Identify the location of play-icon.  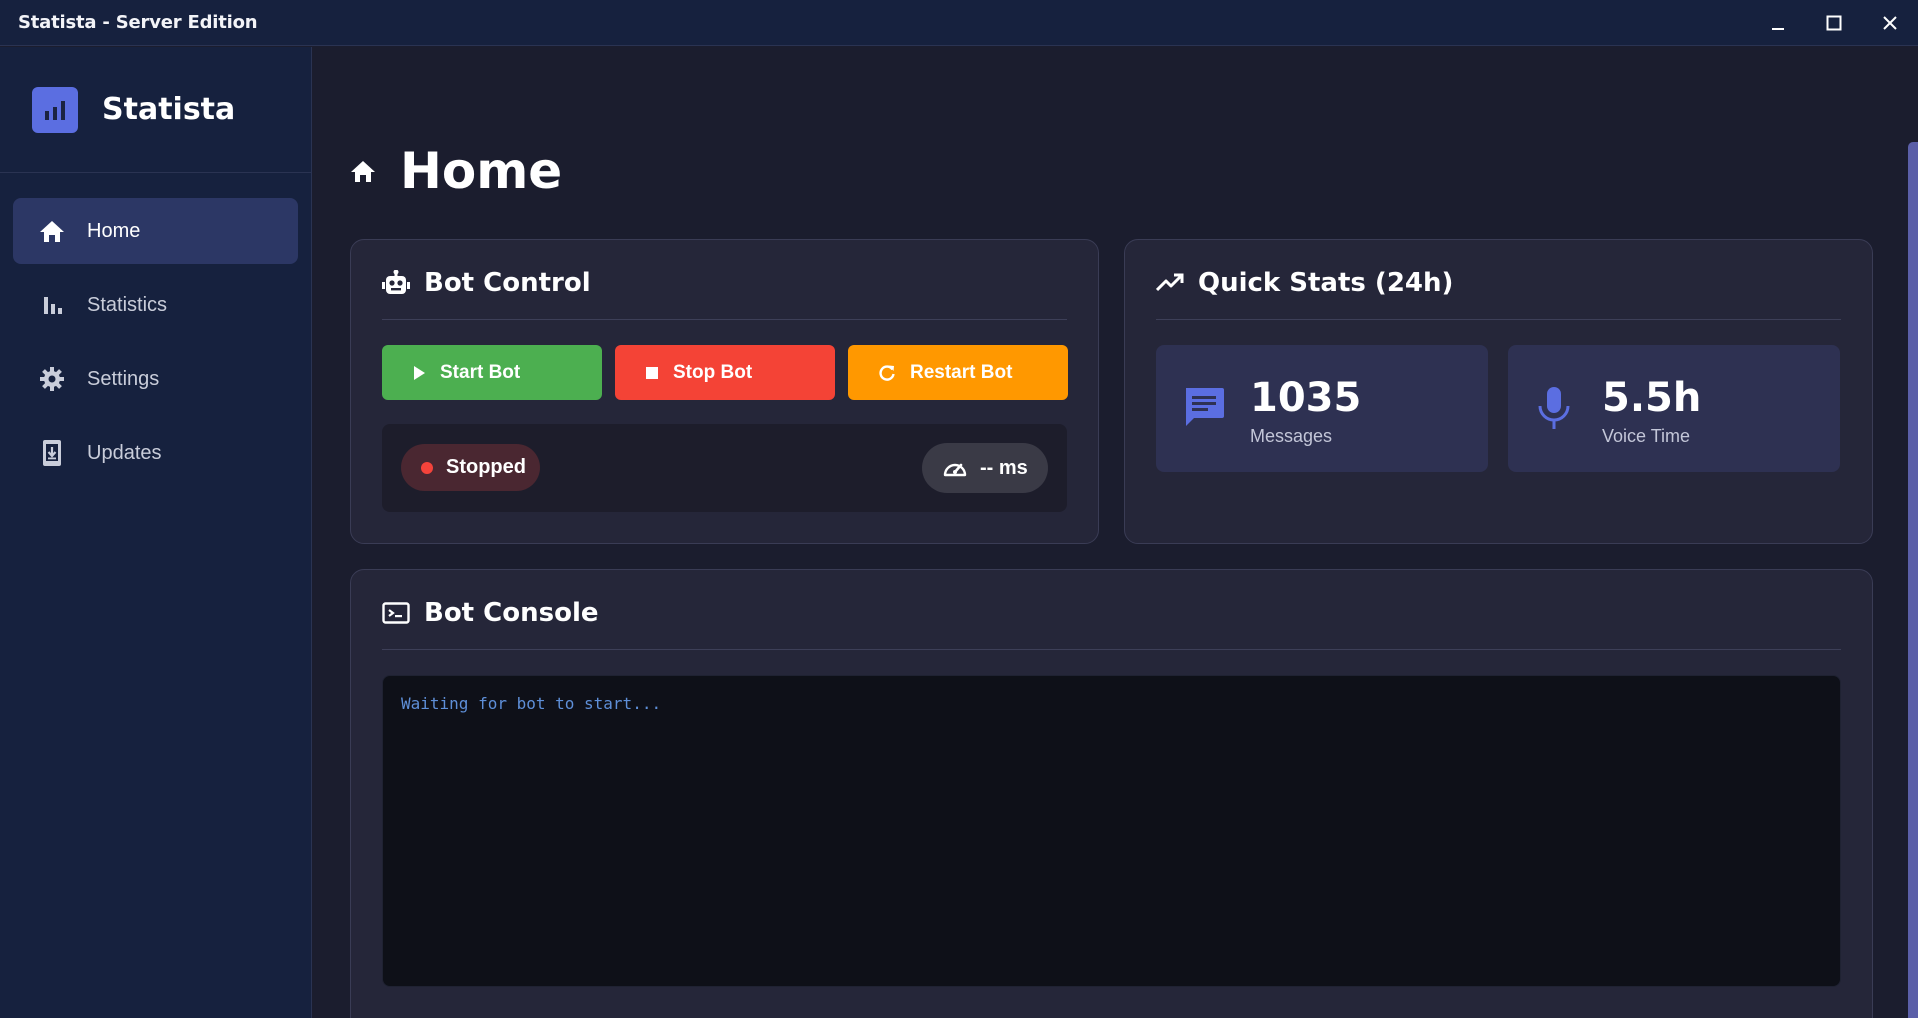
(419, 372).